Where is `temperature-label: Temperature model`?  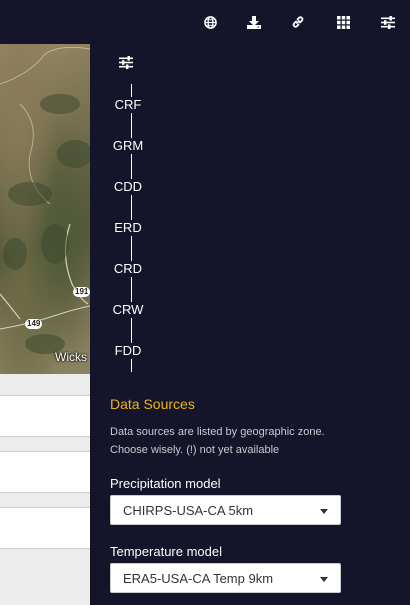 temperature-label: Temperature model is located at coordinates (166, 551).